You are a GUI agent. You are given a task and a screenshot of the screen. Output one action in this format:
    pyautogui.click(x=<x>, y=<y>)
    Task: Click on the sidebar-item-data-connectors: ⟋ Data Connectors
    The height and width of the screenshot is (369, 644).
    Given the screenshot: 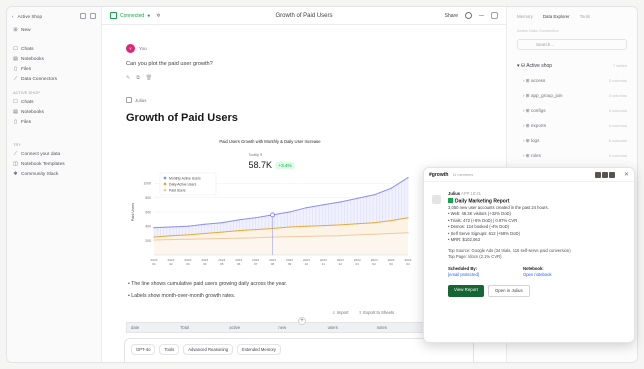 What is the action you would take?
    pyautogui.click(x=54, y=79)
    